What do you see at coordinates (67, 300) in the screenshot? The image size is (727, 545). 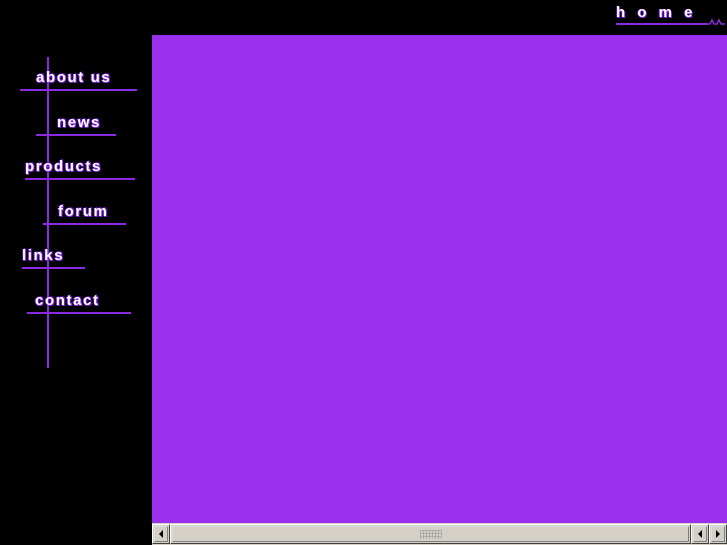 I see `sidebar-item-label: contact` at bounding box center [67, 300].